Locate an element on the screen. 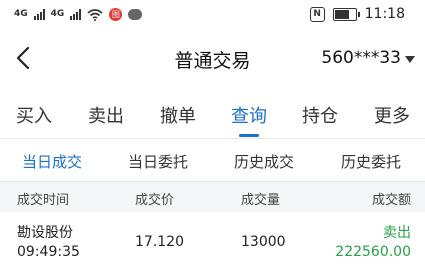 The image size is (425, 270). active-tab-indicator is located at coordinates (249, 135).